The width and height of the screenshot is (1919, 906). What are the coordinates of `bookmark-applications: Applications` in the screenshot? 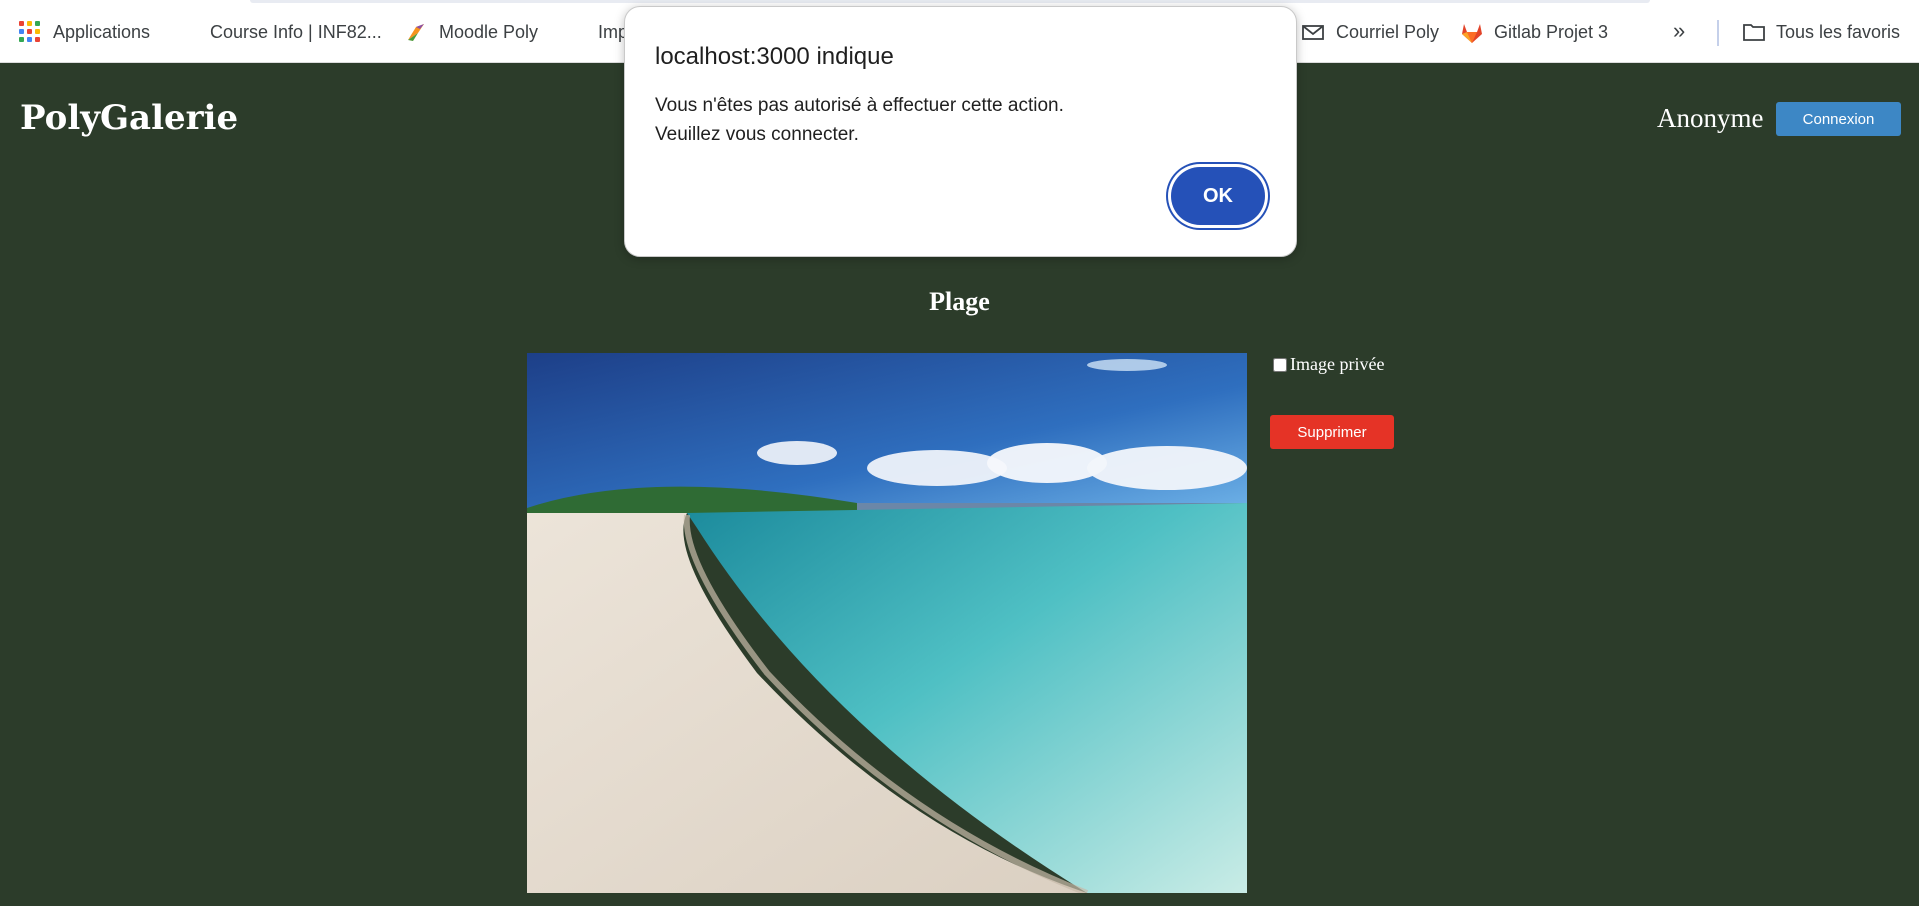 It's located at (84, 32).